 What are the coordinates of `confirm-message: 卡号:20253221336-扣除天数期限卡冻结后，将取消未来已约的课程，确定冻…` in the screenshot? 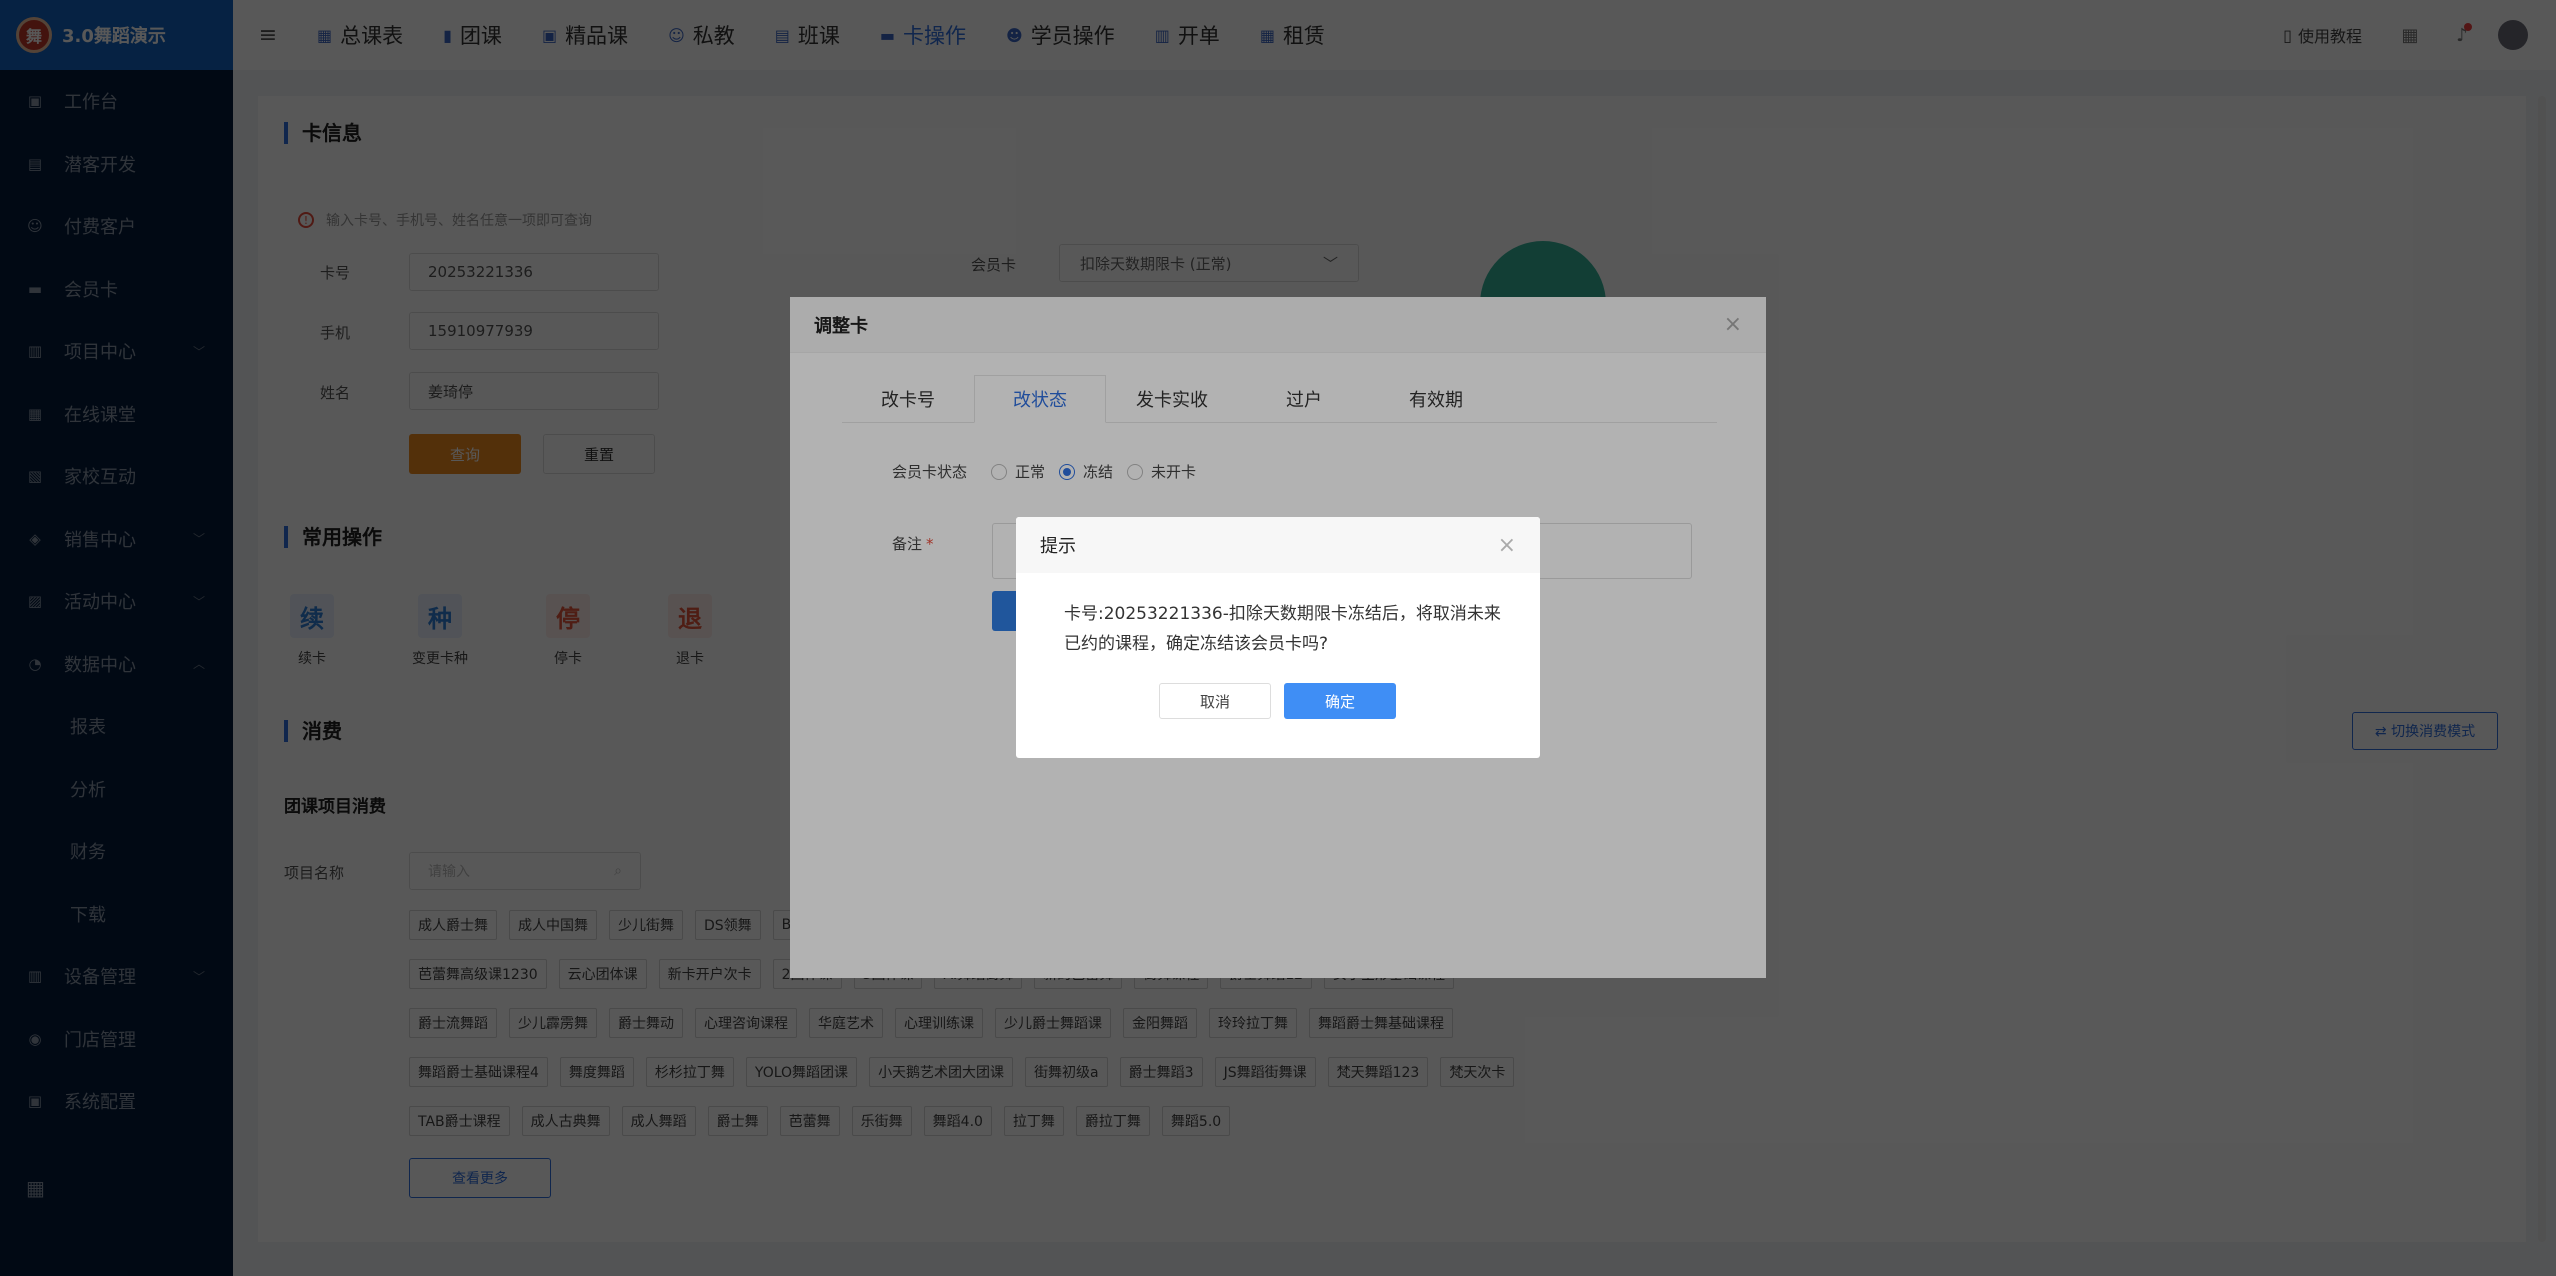 It's located at (1282, 629).